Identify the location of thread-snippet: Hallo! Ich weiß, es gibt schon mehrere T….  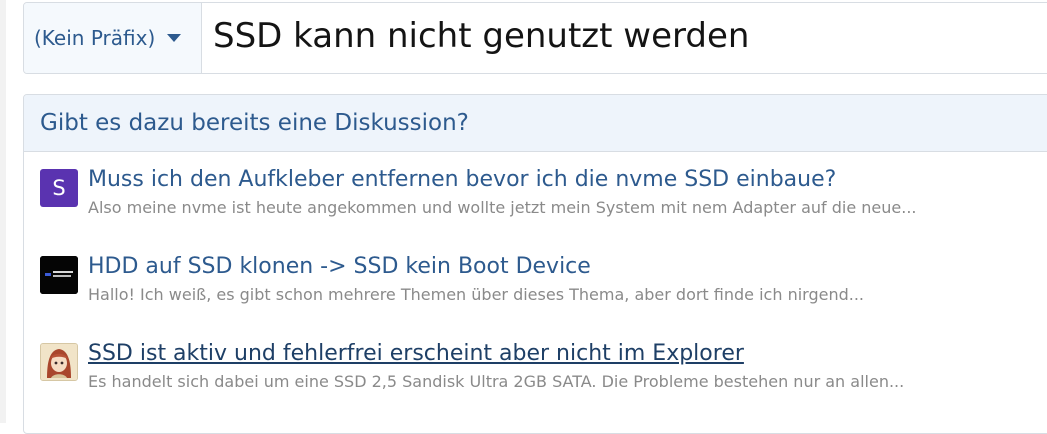
(476, 294).